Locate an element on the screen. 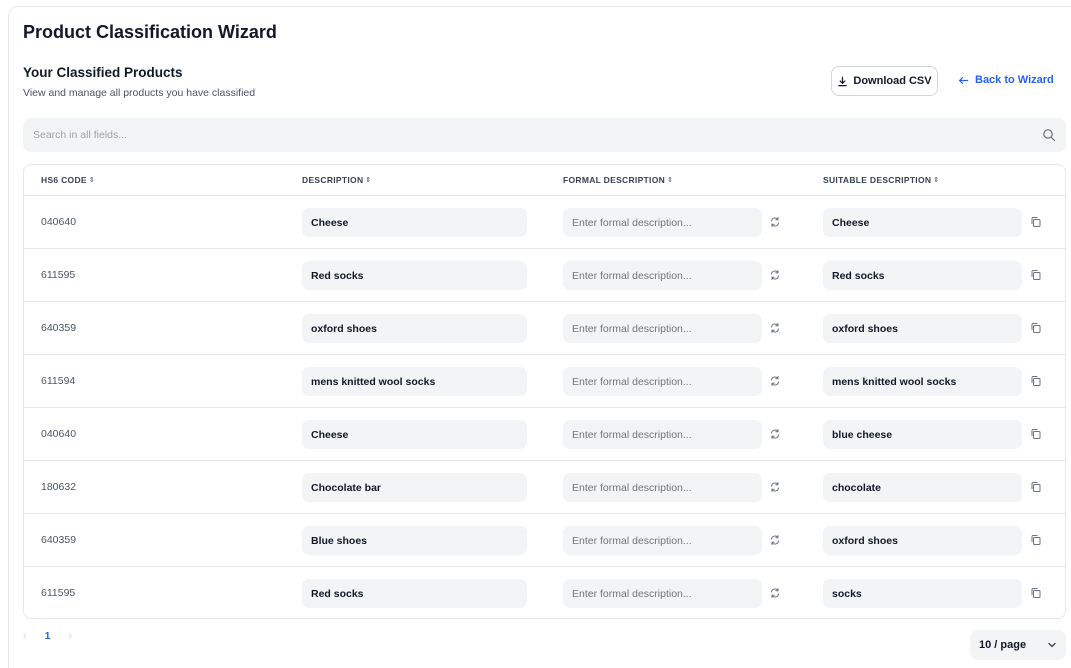 Image resolution: width=1071 pixels, height=668 pixels. arrow-left-icon is located at coordinates (963, 80).